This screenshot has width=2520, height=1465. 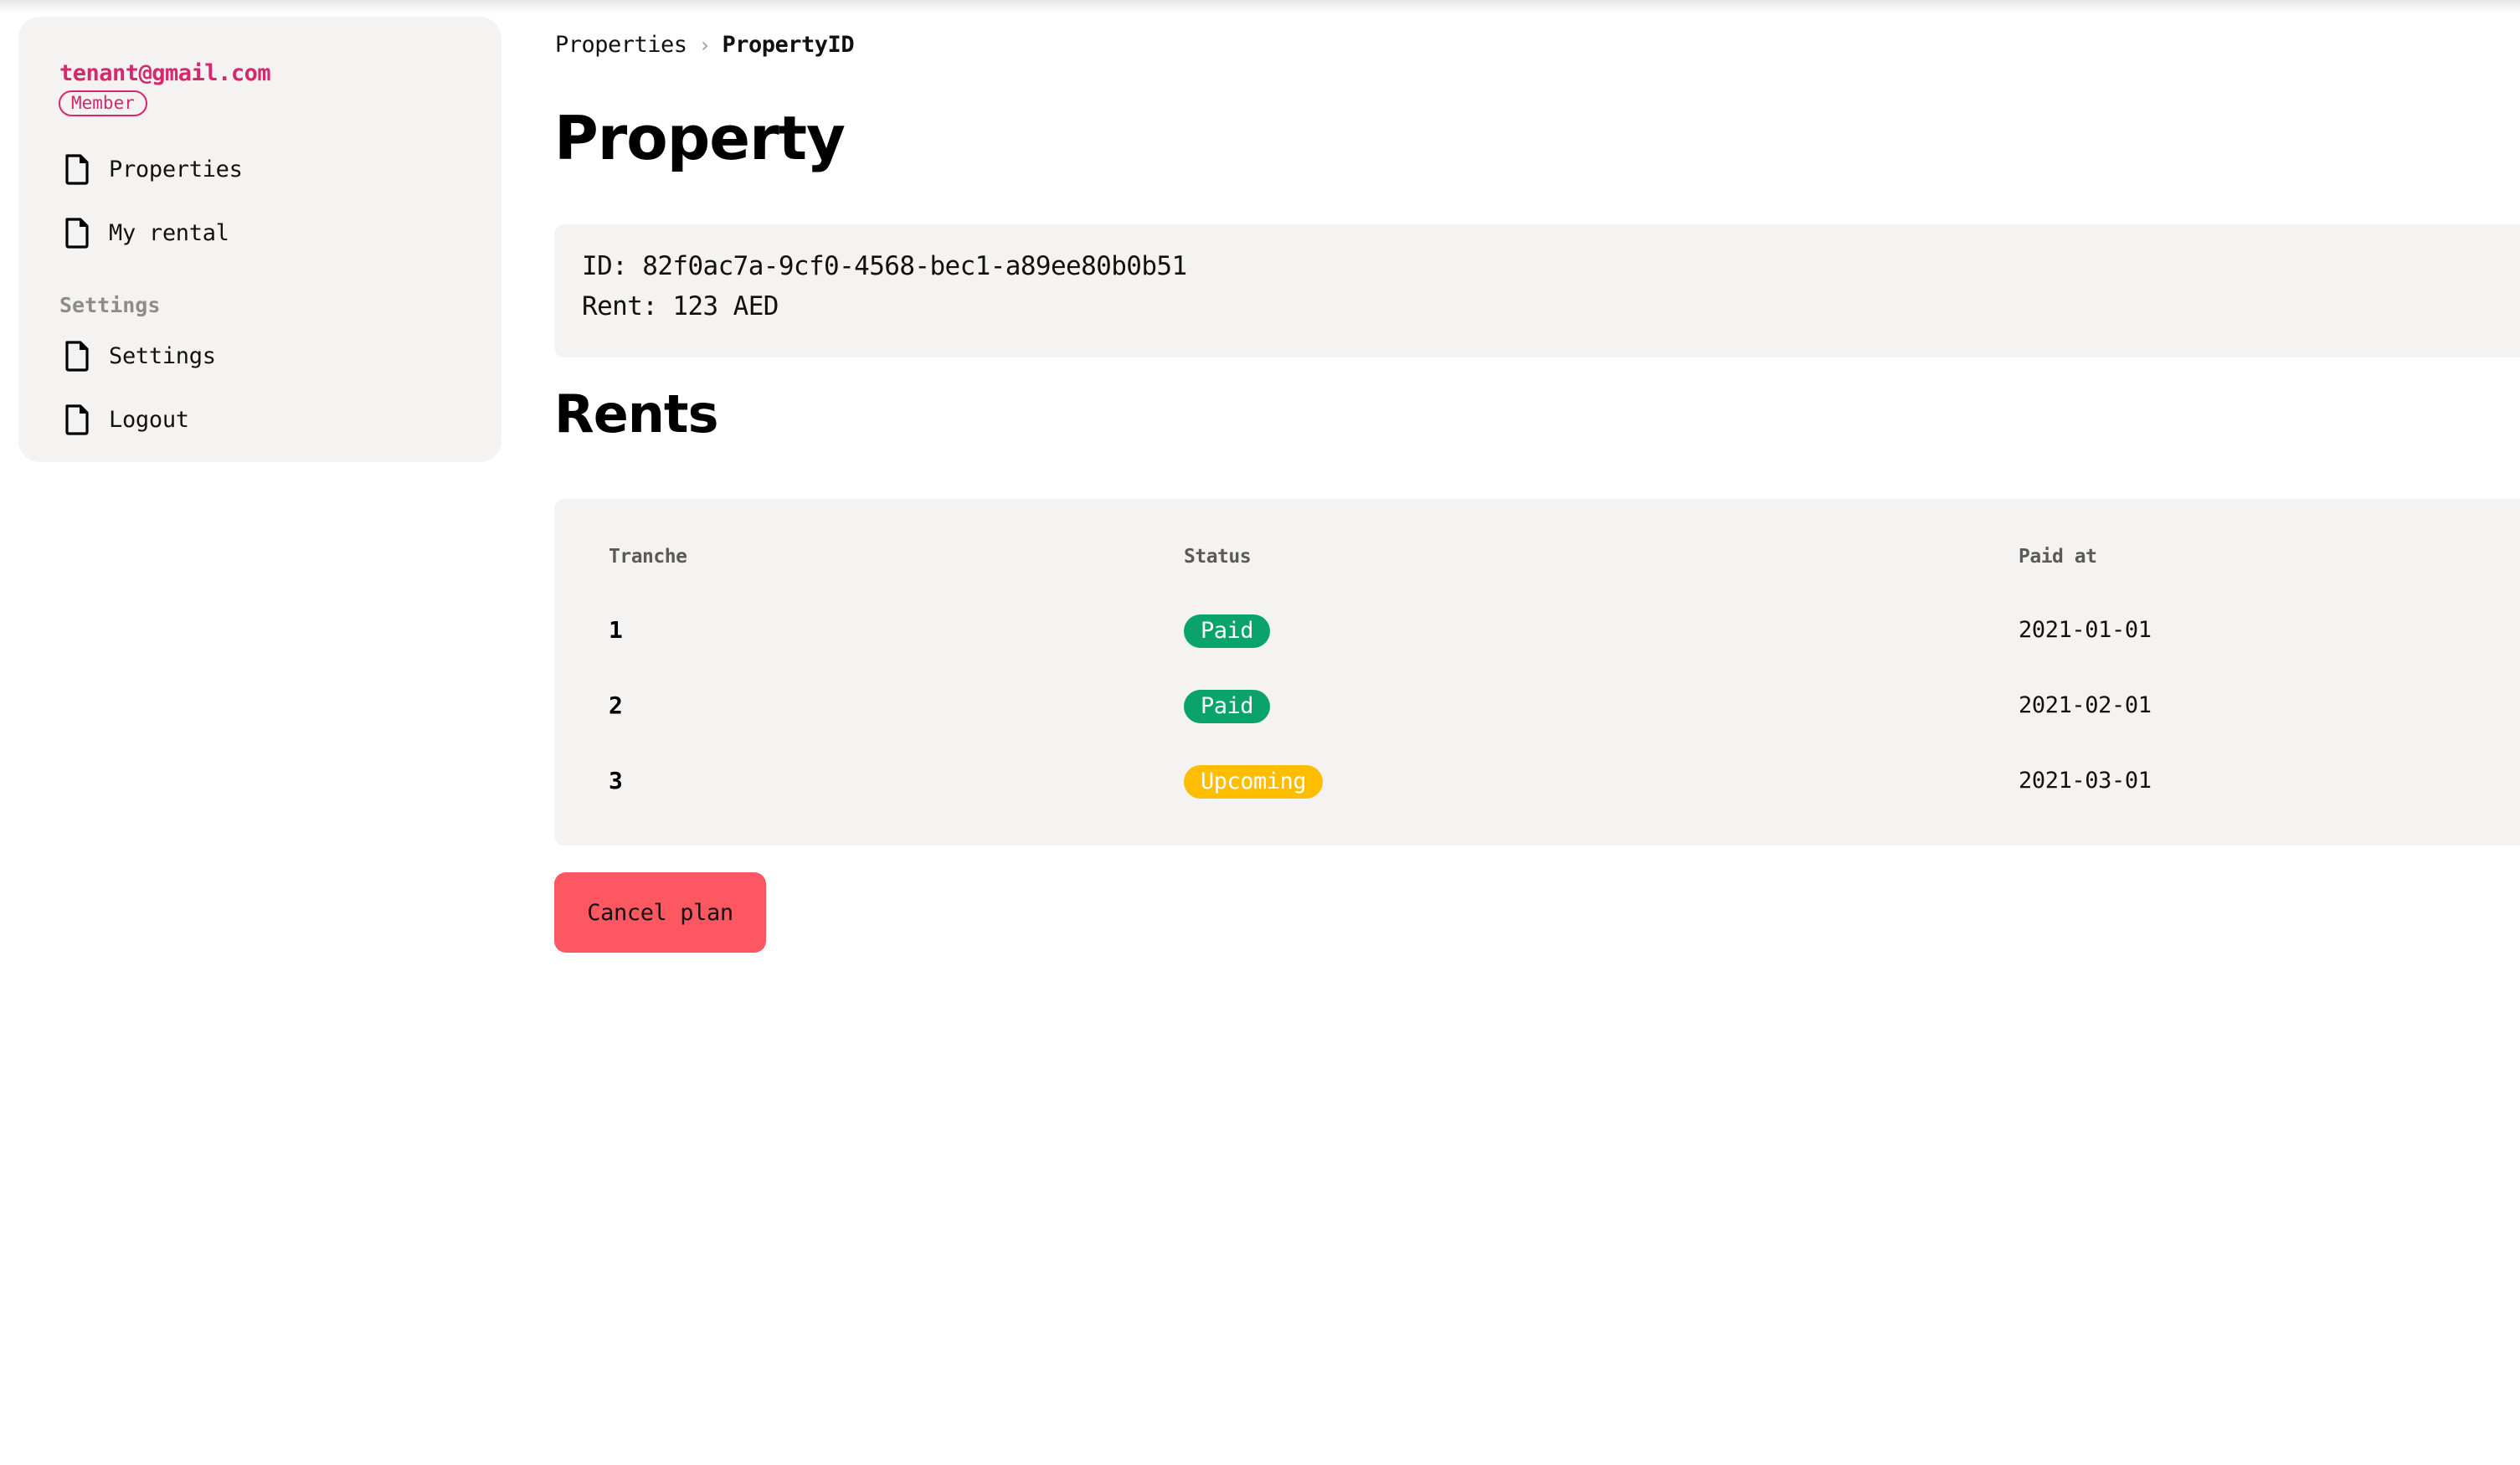 I want to click on column-header-tranche: Tranche, so click(x=648, y=557).